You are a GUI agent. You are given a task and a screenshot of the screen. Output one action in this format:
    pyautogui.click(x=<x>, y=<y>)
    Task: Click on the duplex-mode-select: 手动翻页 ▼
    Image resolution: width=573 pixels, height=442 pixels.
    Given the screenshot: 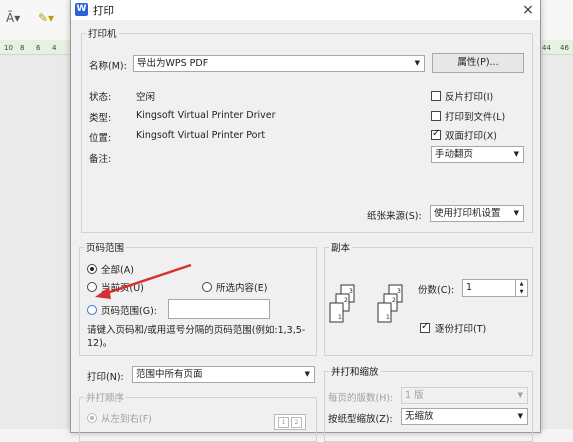 What is the action you would take?
    pyautogui.click(x=477, y=154)
    